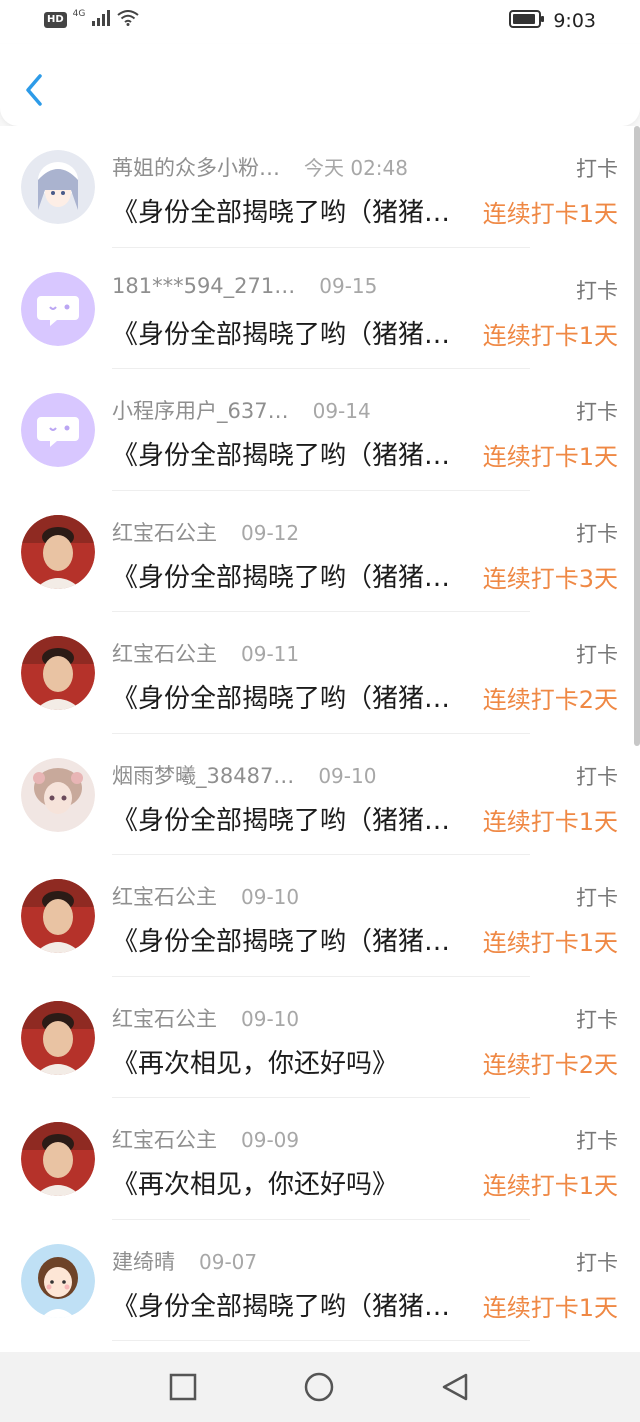  I want to click on back-nav-button, so click(455, 1387).